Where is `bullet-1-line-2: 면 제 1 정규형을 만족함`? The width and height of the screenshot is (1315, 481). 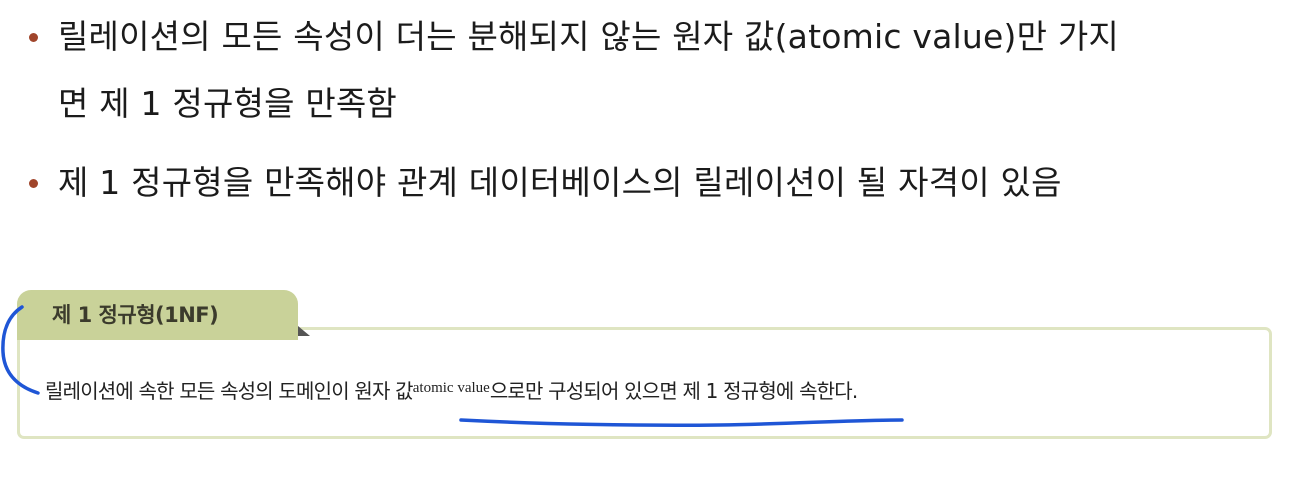 bullet-1-line-2: 면 제 1 정규형을 만족함 is located at coordinates (227, 103).